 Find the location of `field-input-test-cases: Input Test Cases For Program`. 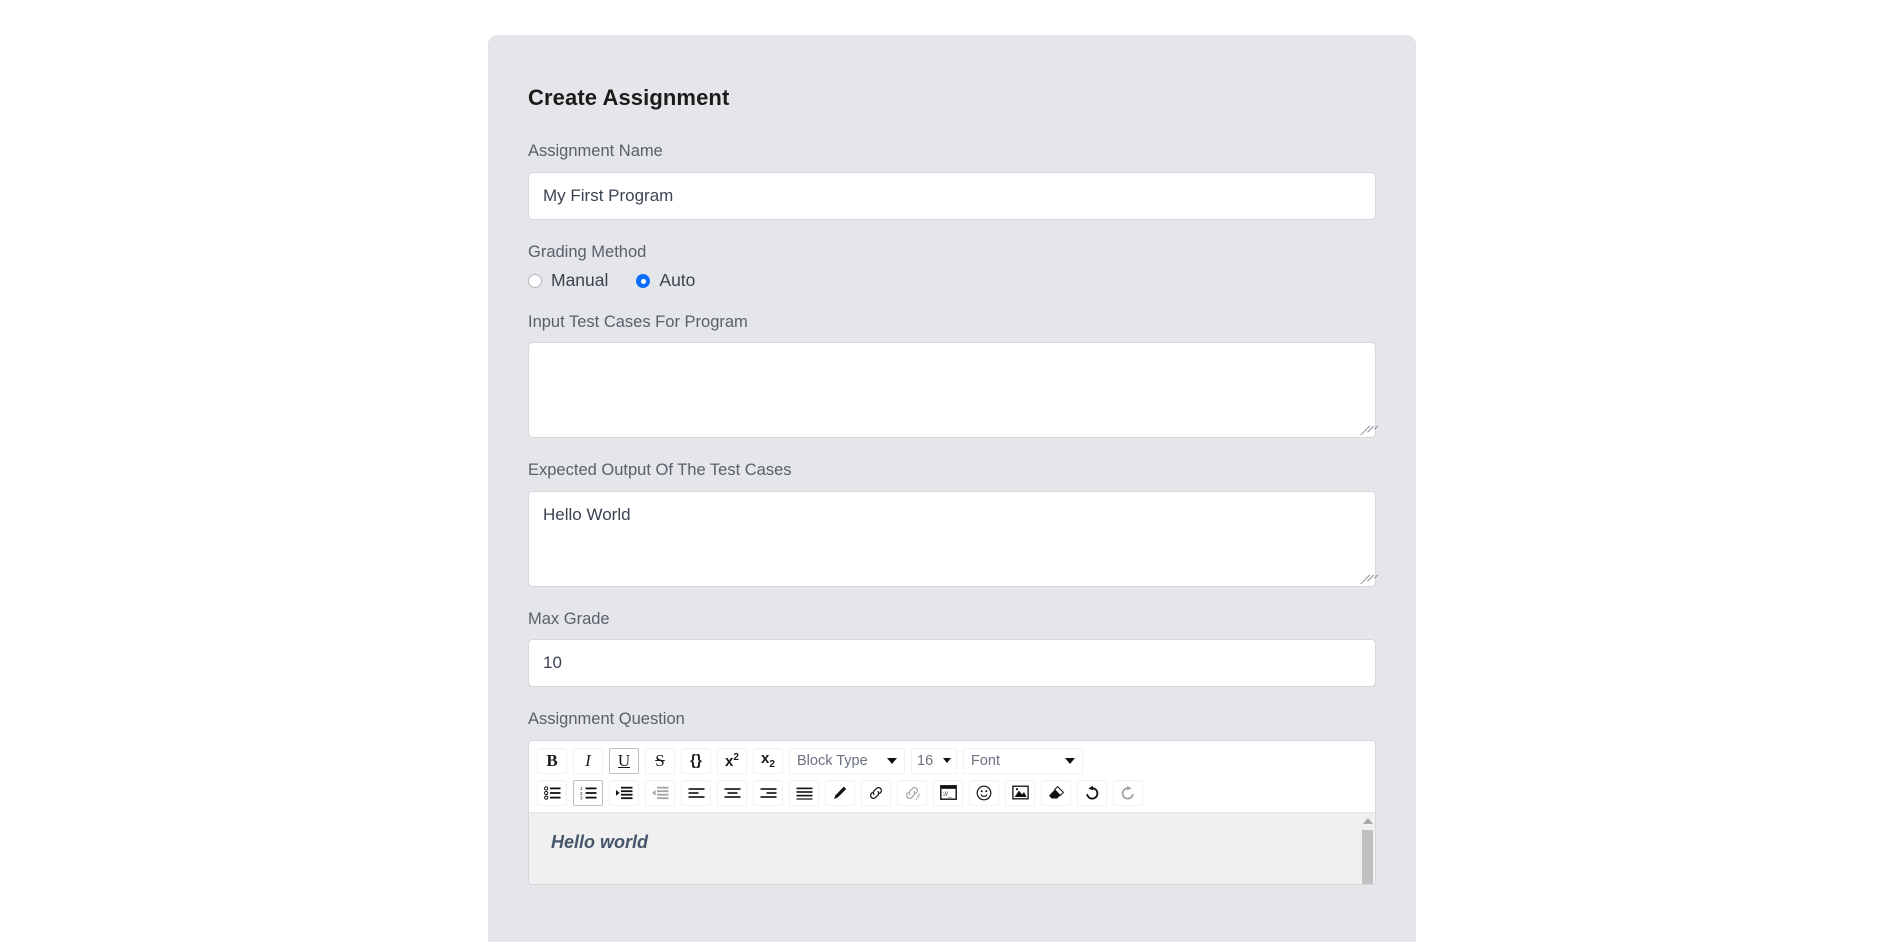

field-input-test-cases: Input Test Cases For Program is located at coordinates (953, 375).